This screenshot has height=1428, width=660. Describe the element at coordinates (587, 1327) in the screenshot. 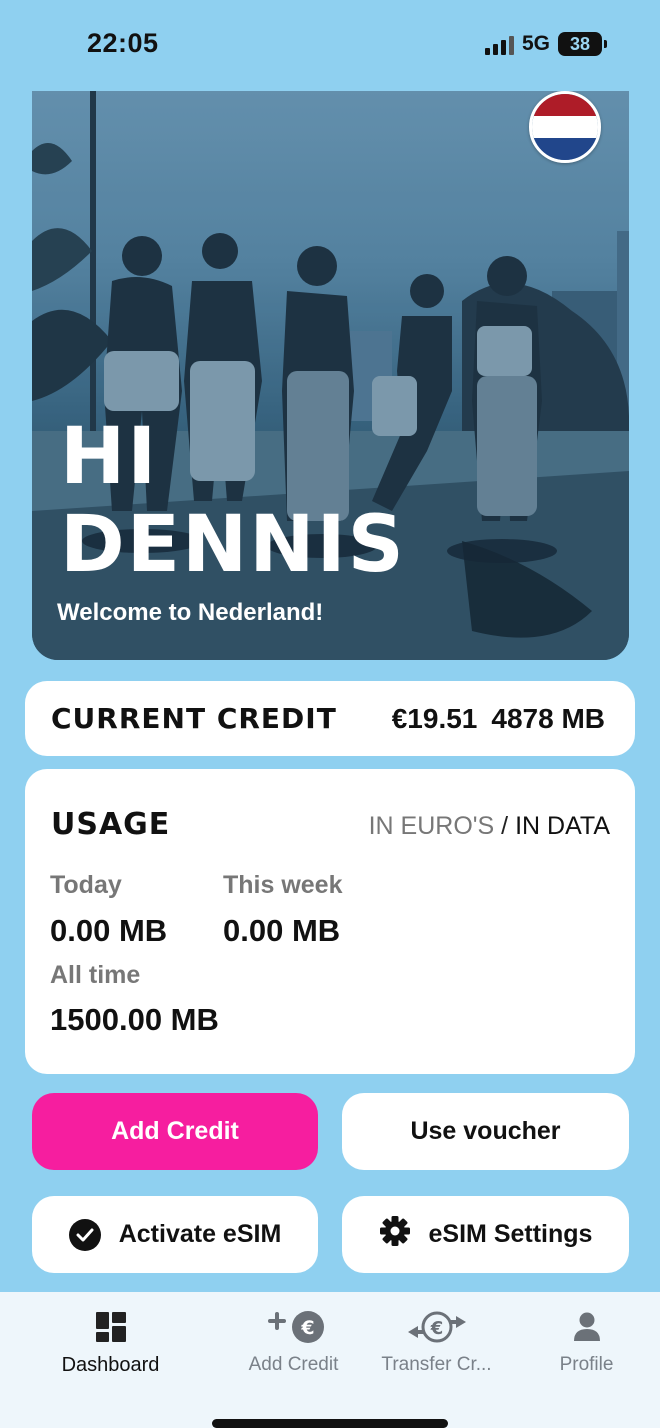

I see `person-icon` at that location.